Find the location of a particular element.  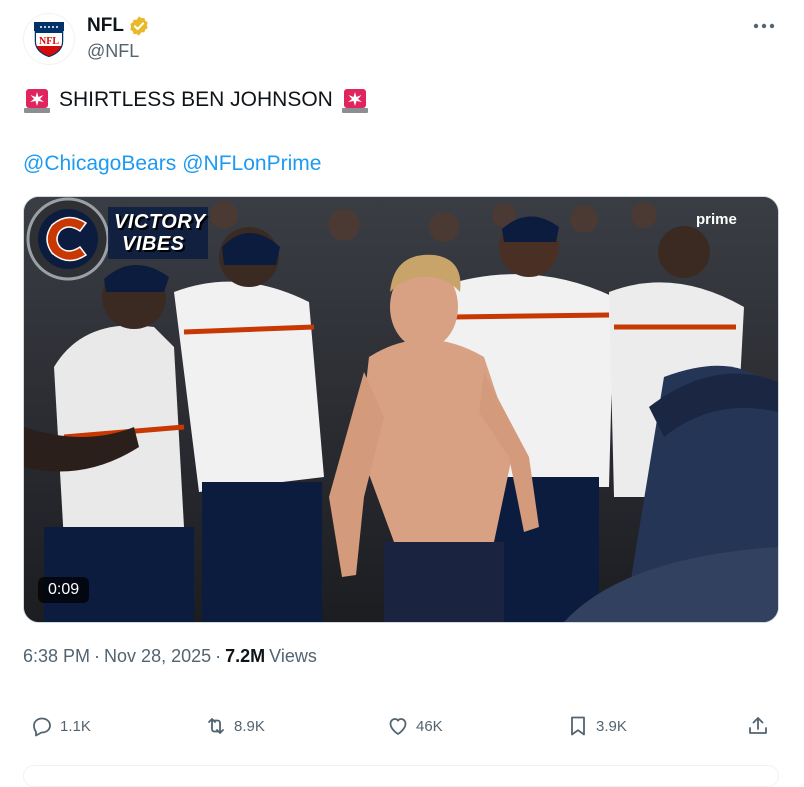

video-duration: 0:09 is located at coordinates (64, 590).